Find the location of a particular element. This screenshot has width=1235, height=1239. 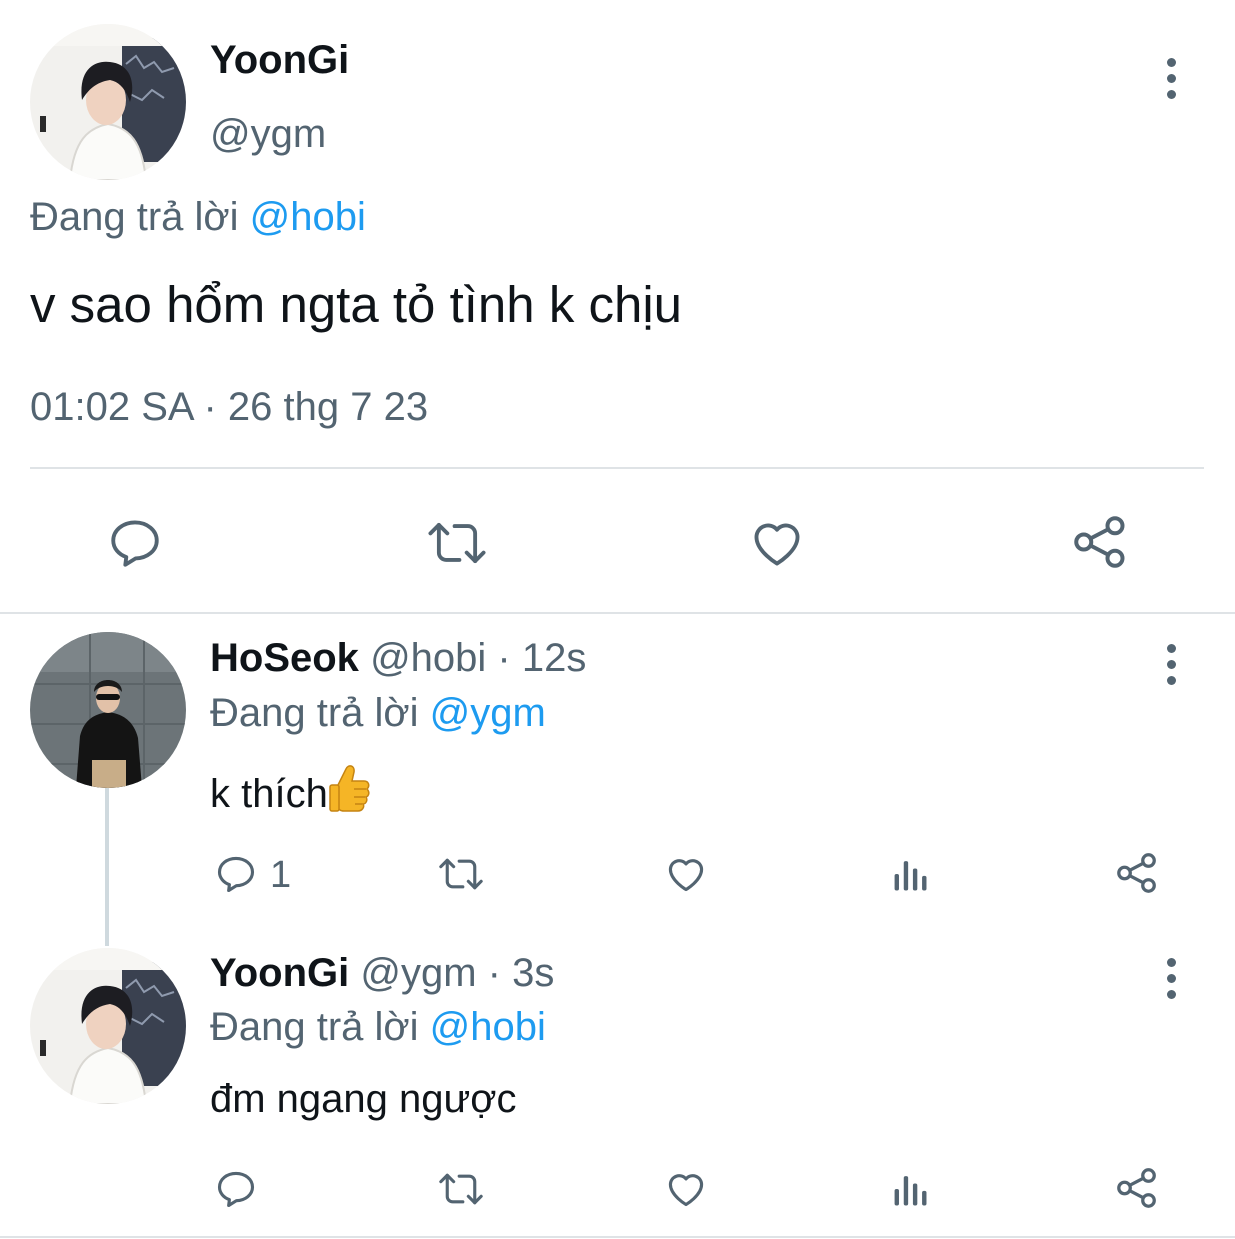

reply-context: Đang trả lời @ygm is located at coordinates (378, 713).